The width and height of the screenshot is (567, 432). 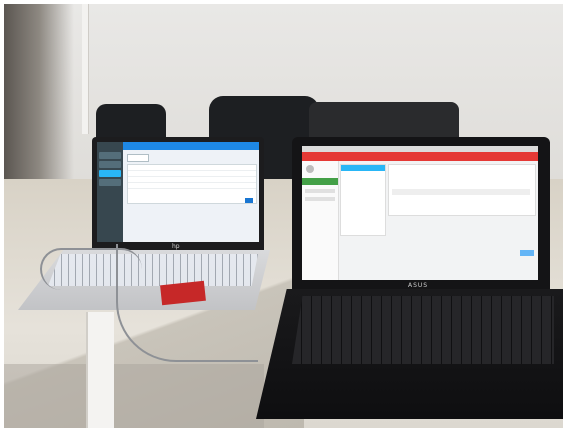 I want to click on sidebar-active-item, so click(x=320, y=181).